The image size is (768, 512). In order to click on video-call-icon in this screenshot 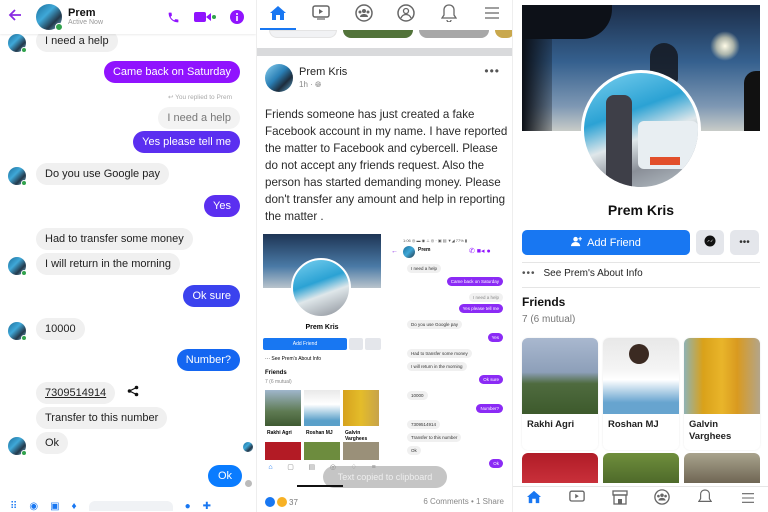, I will do `click(205, 17)`.